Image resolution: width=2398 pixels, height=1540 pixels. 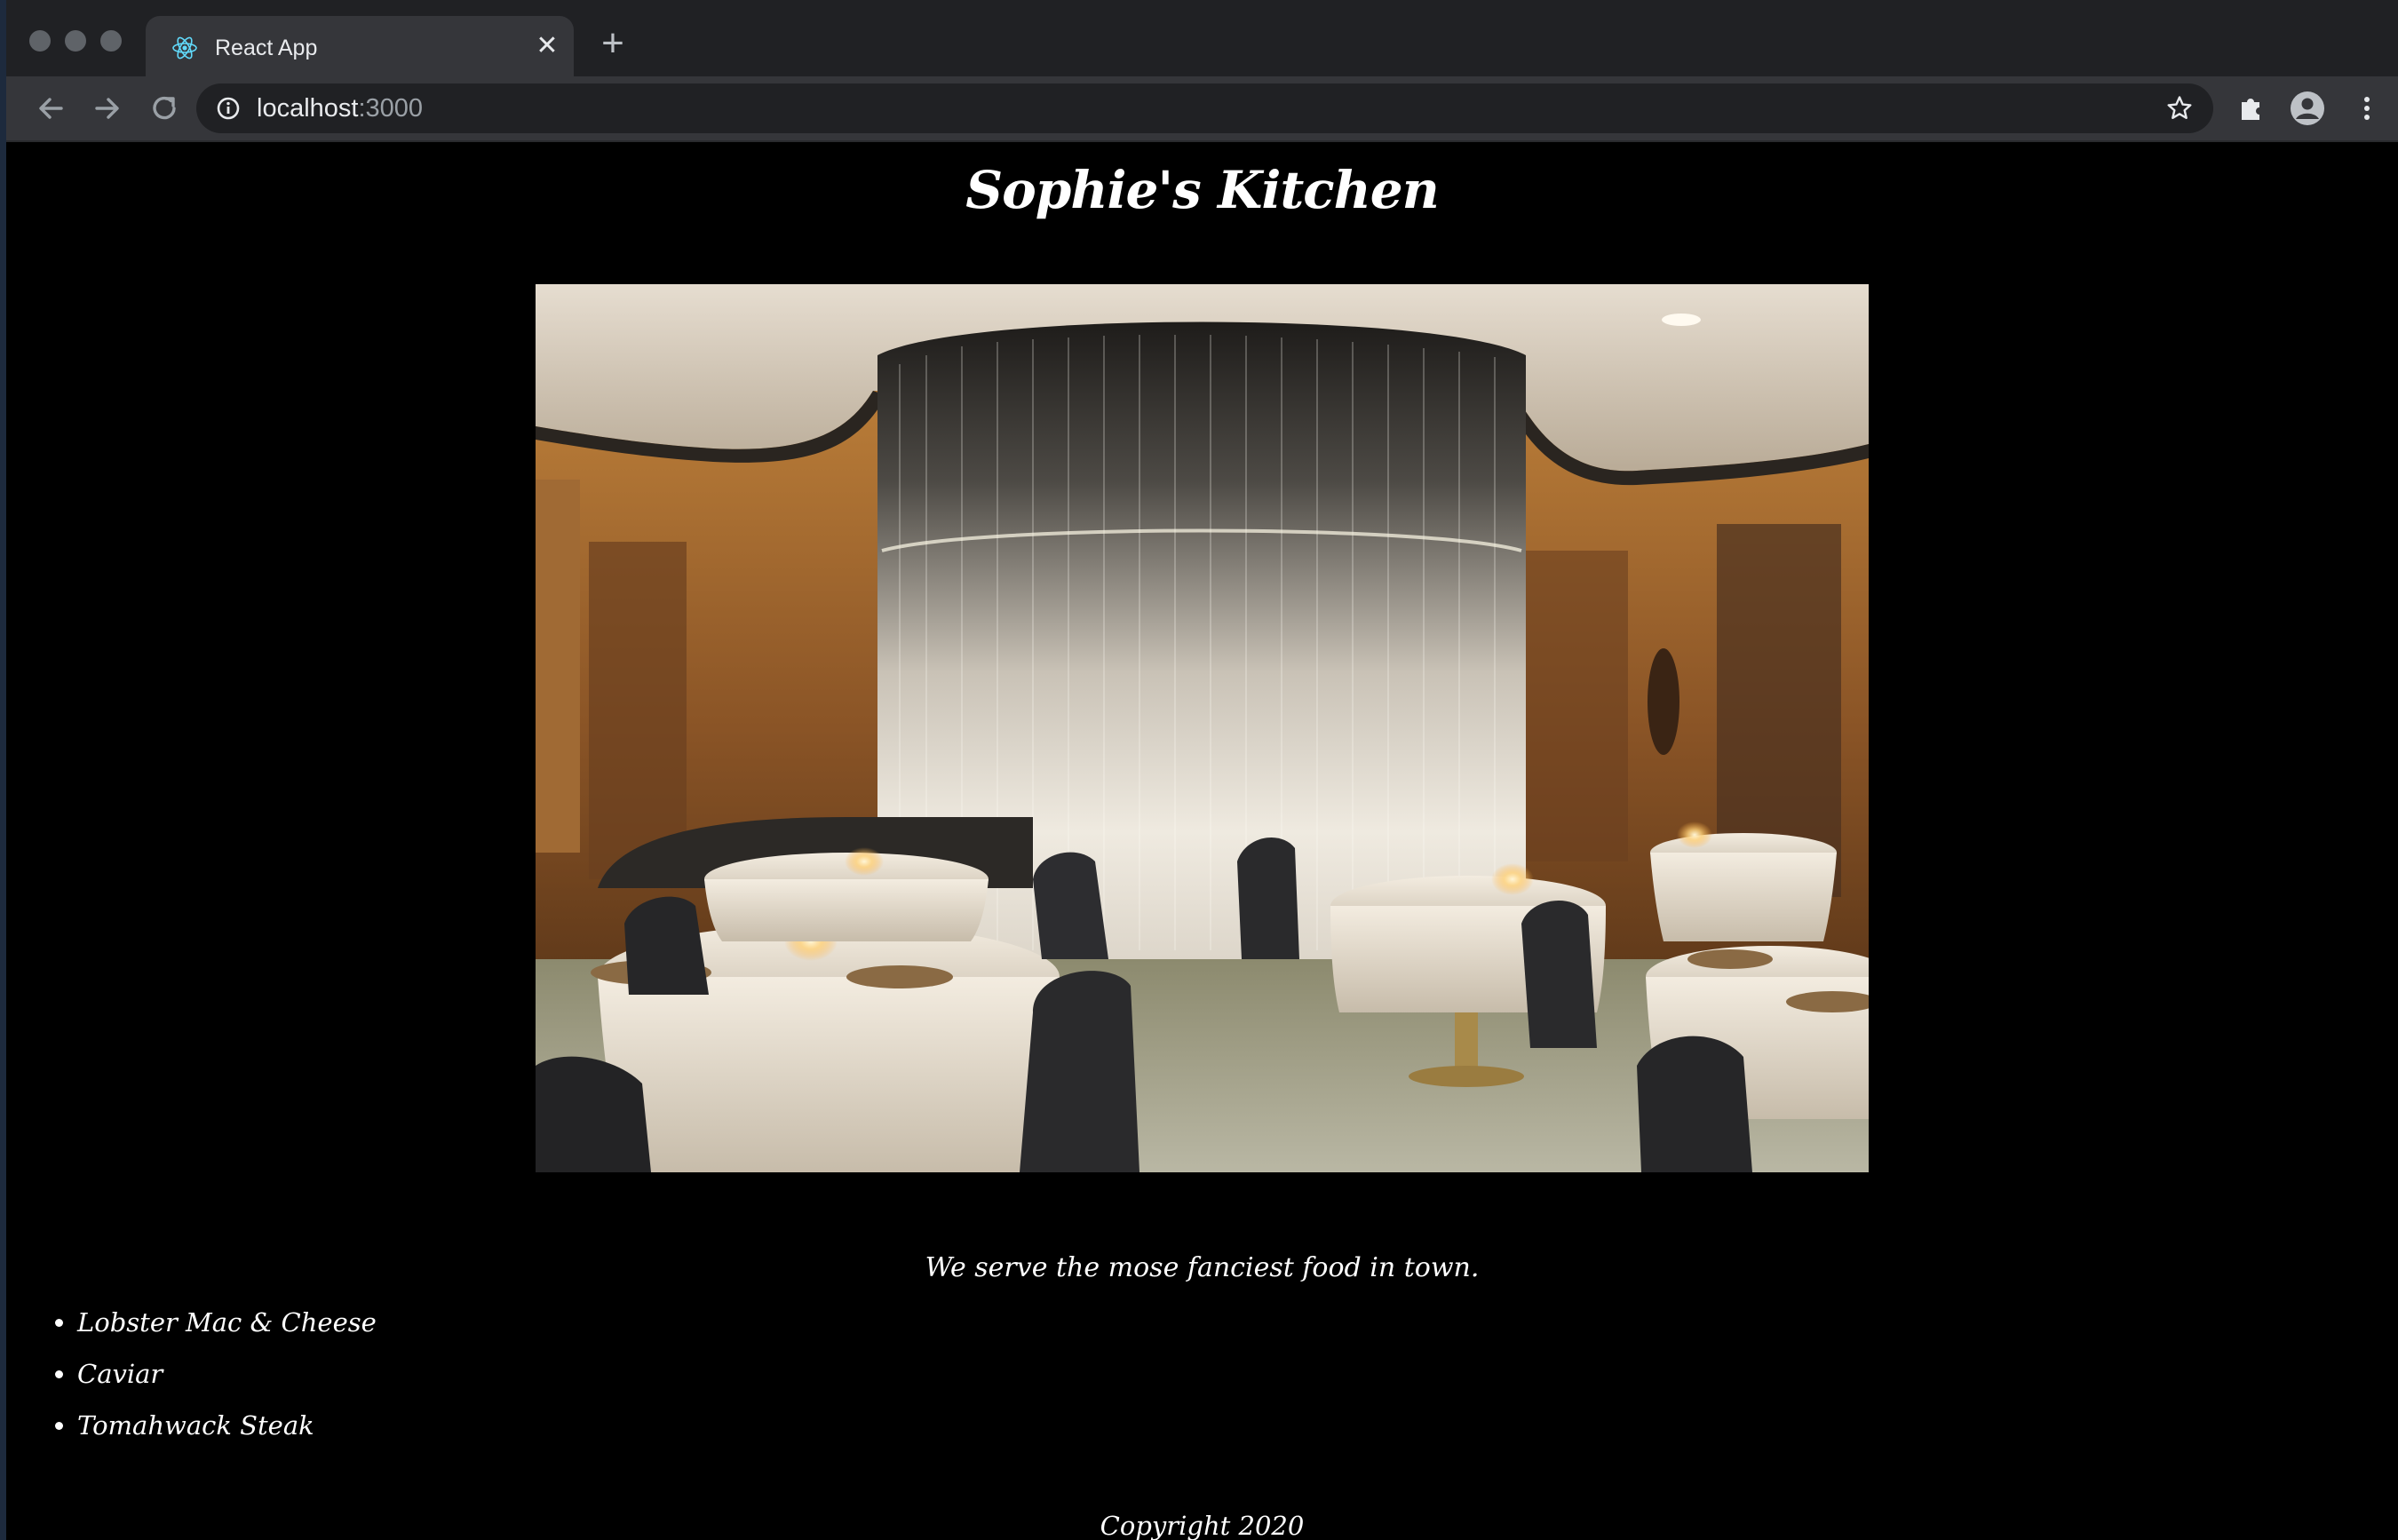 I want to click on address-bar: localhost:3000, so click(x=1204, y=108).